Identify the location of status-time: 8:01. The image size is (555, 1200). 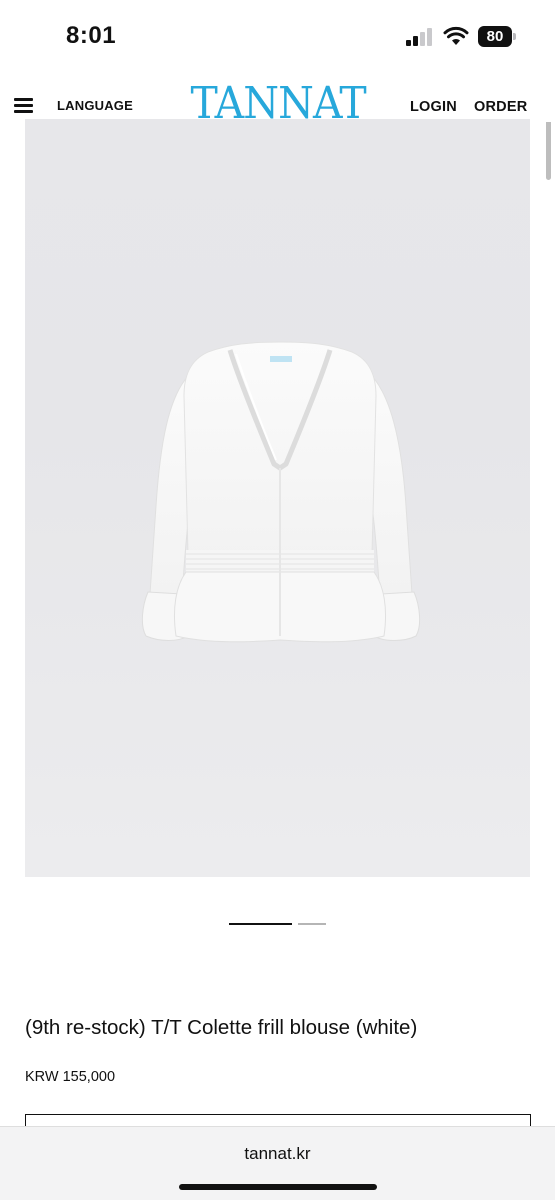
(91, 35).